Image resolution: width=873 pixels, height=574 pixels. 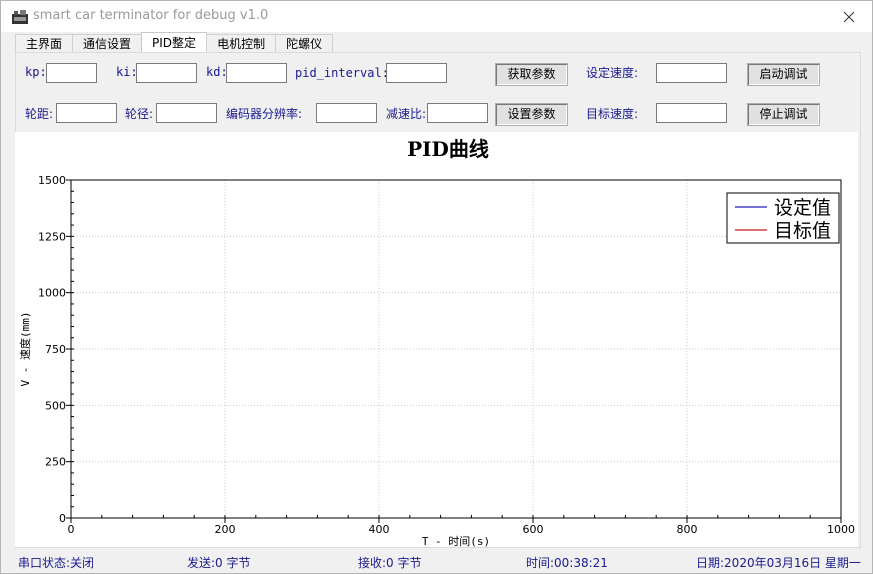 What do you see at coordinates (151, 15) in the screenshot?
I see `window-title: smart car terminator for debug v1.0` at bounding box center [151, 15].